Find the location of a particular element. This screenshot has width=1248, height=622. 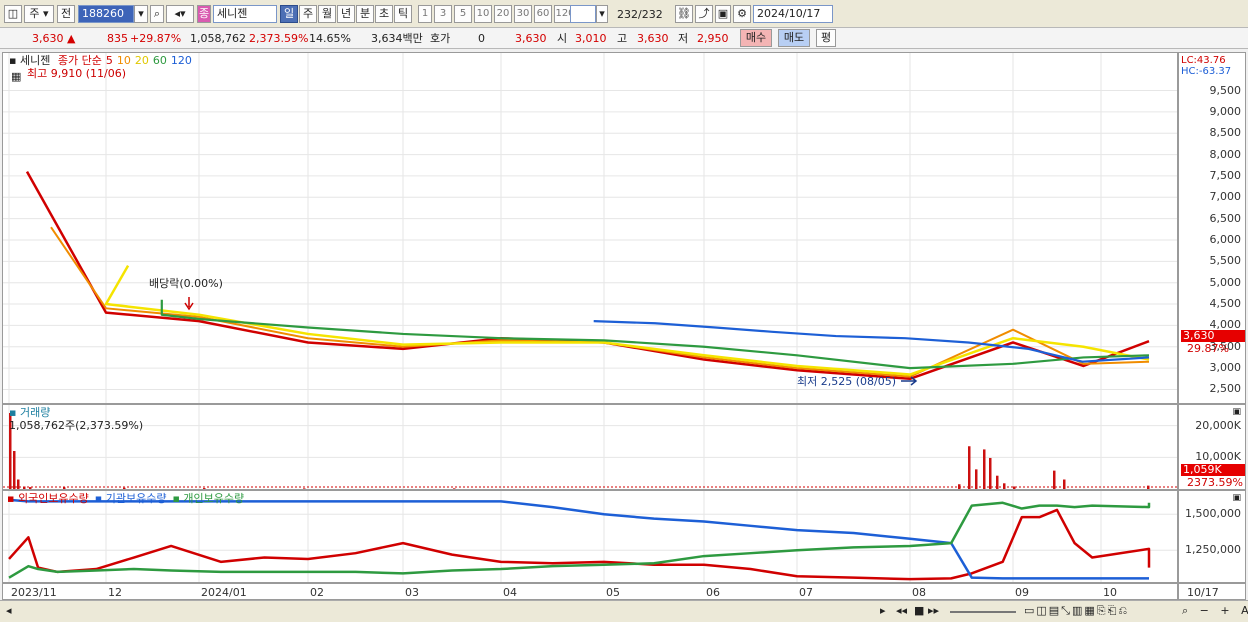

volume-last-note: 1,058,762주(2,373.59%) is located at coordinates (76, 425).